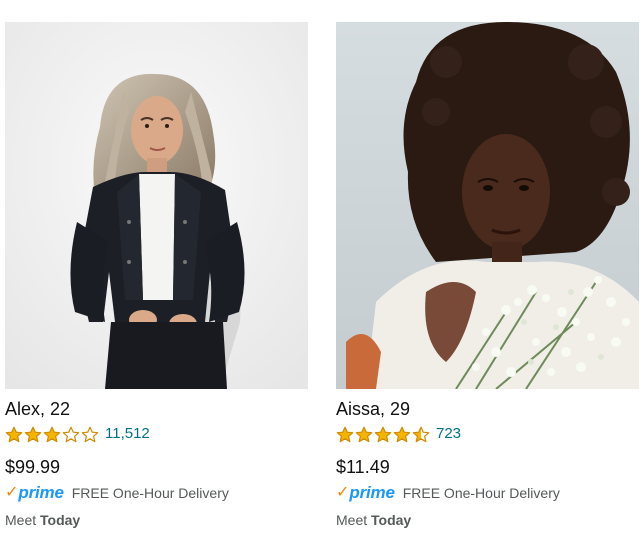  I want to click on star-half-icon, so click(421, 434).